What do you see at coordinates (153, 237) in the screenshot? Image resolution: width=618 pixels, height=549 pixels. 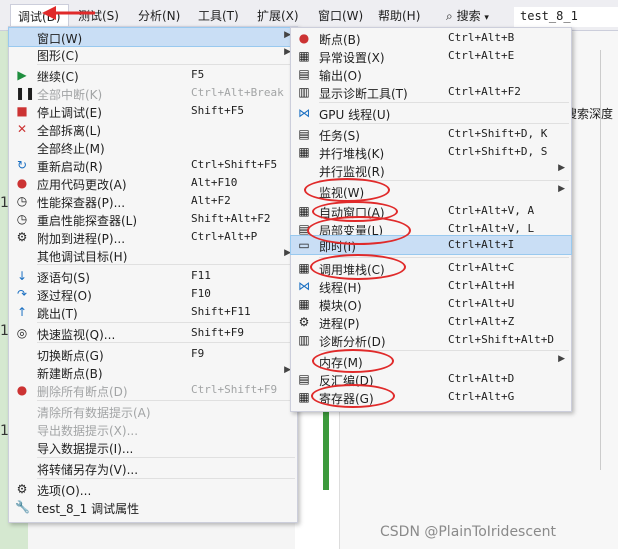 I see `menu-item-附加到进程: ⚙ 附加到进程(P)... Ctrl+Alt+P` at bounding box center [153, 237].